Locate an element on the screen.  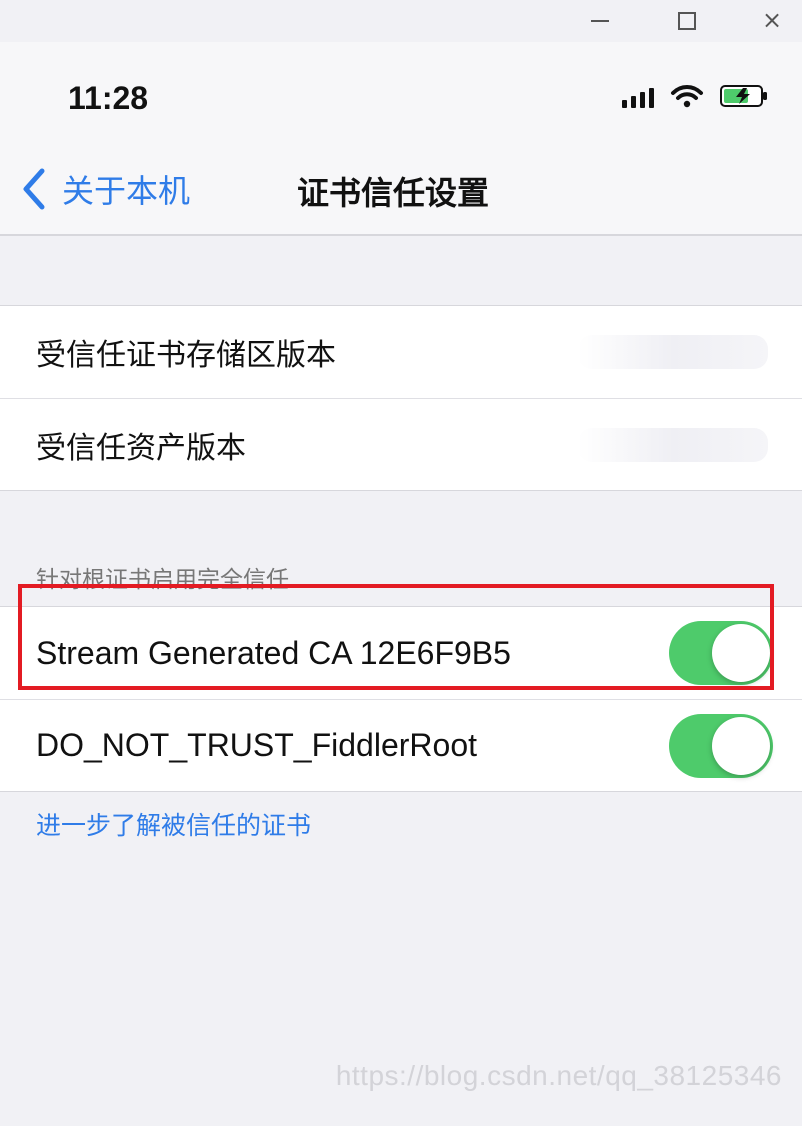
page-title: 证书信任设置 is located at coordinates (393, 193).